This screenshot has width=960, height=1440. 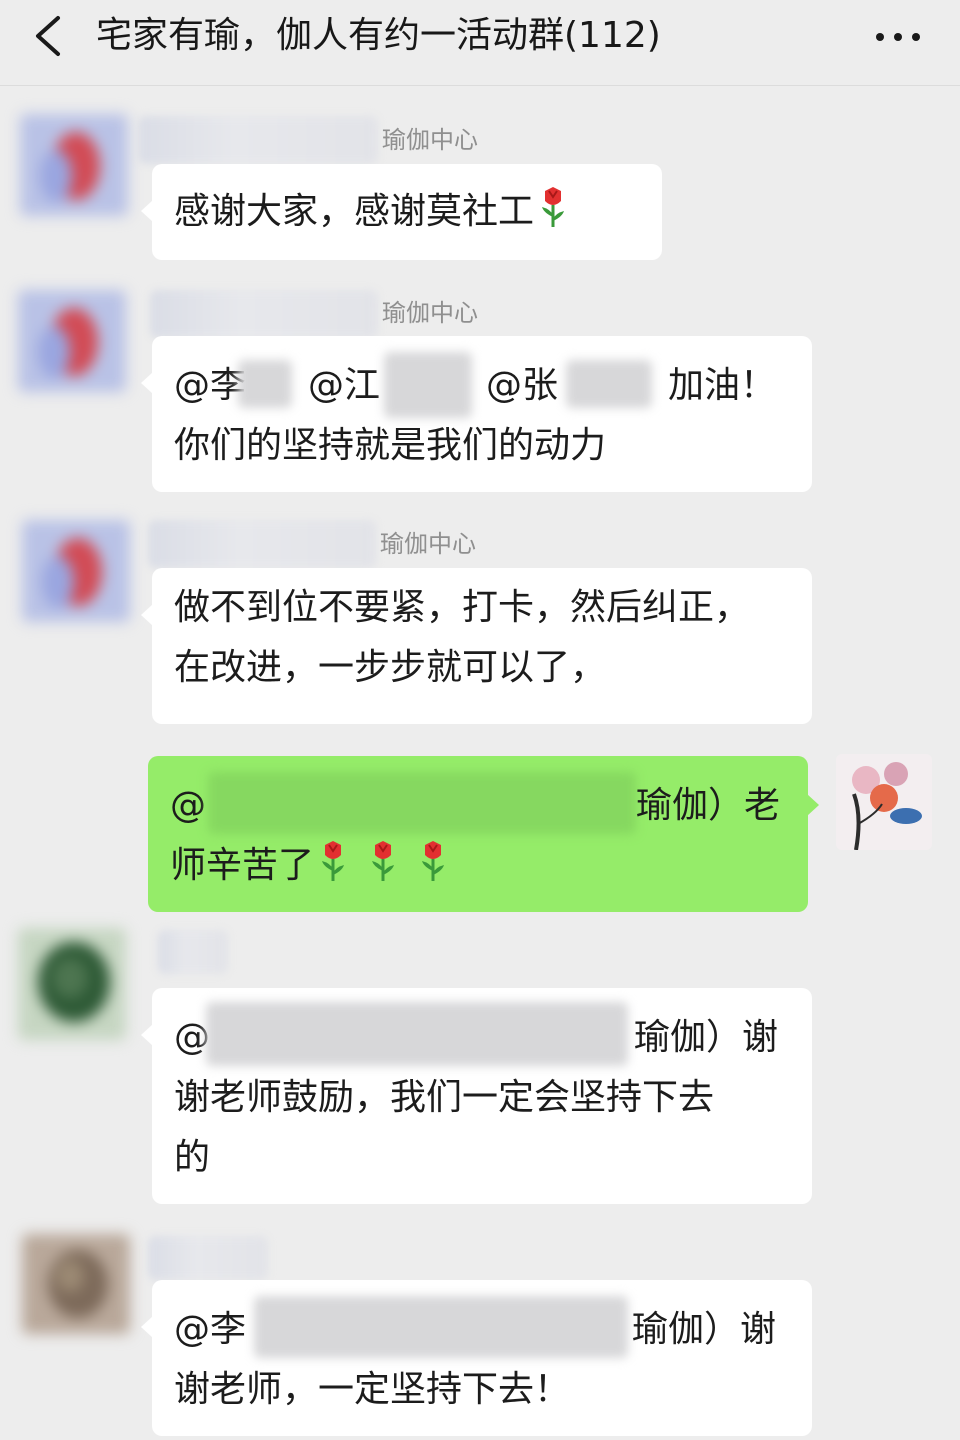 What do you see at coordinates (242, 865) in the screenshot?
I see `message-text-line: 师辛苦了` at bounding box center [242, 865].